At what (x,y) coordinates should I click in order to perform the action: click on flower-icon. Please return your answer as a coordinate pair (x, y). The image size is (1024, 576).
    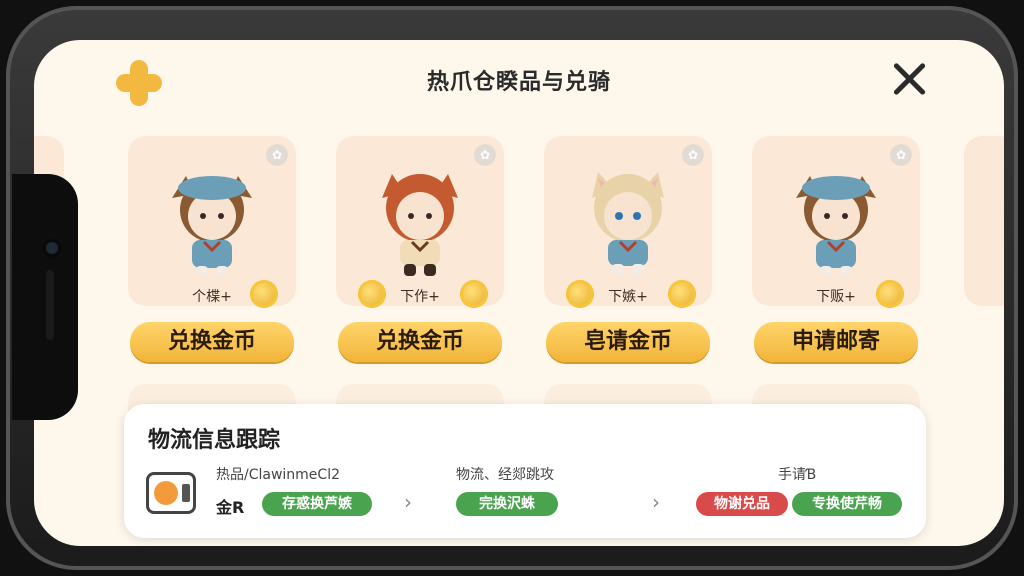
    Looking at the image, I should click on (166, 493).